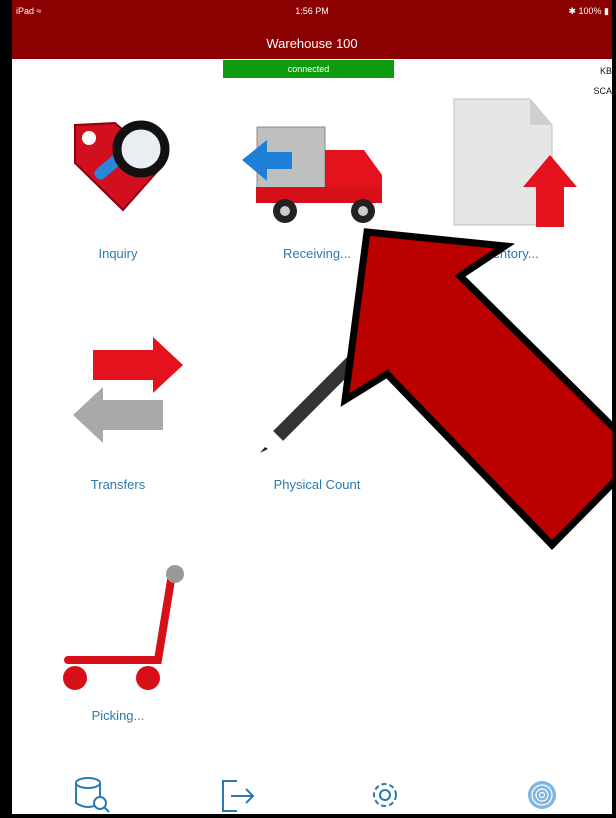 The width and height of the screenshot is (616, 818). Describe the element at coordinates (572, 11) in the screenshot. I see `bluetooth-icon: ✱` at that location.